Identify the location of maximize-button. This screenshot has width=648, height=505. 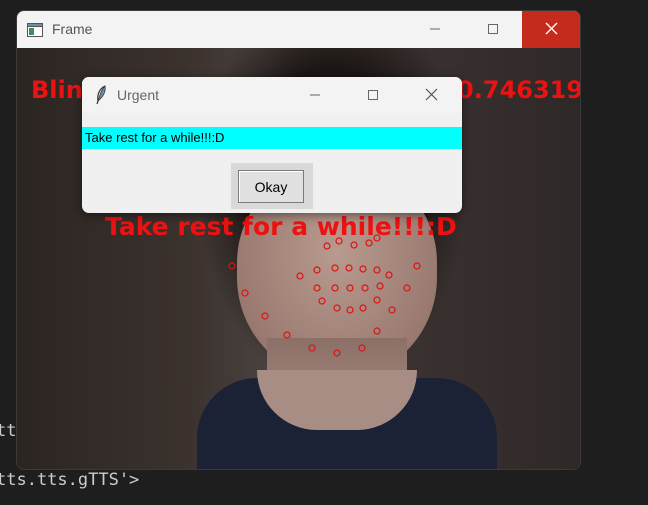
(493, 29).